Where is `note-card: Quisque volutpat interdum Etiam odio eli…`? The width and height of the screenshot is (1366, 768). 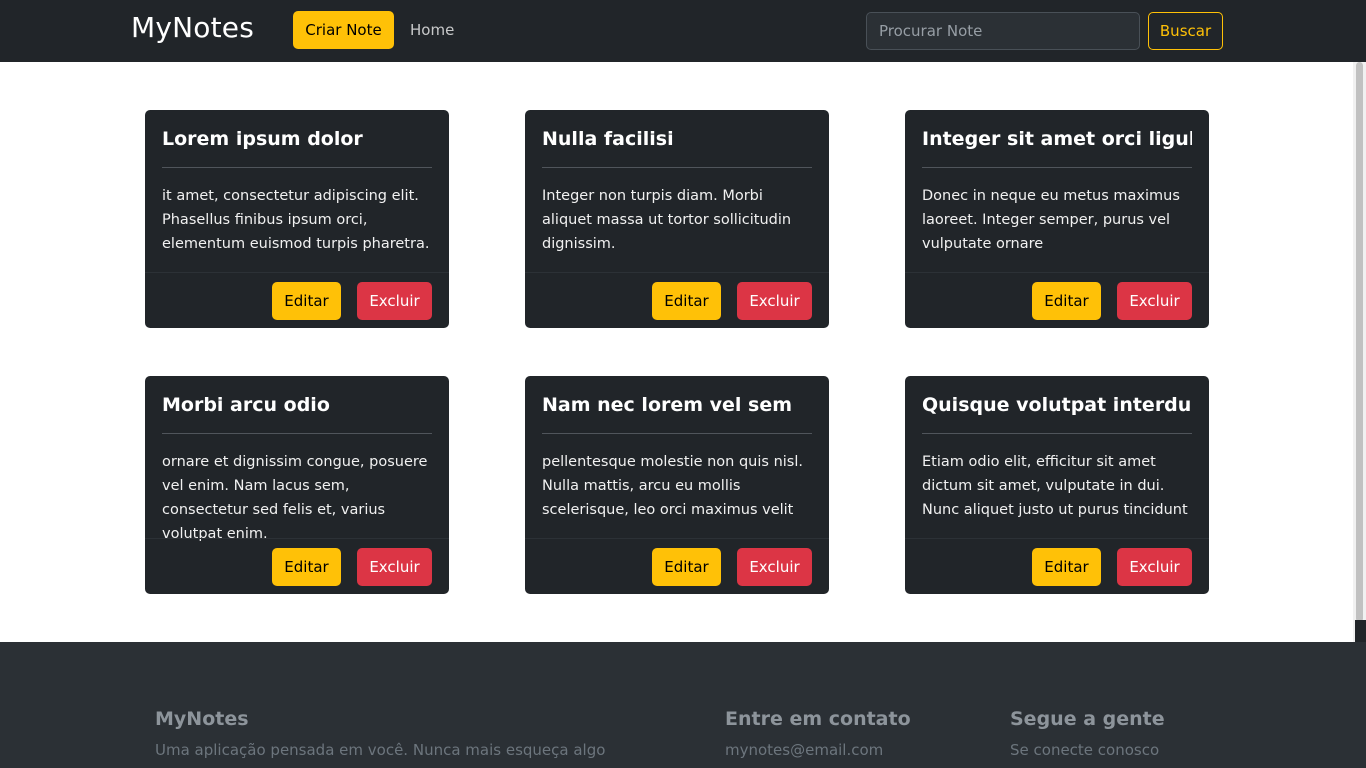 note-card: Quisque volutpat interdum Etiam odio eli… is located at coordinates (1057, 485).